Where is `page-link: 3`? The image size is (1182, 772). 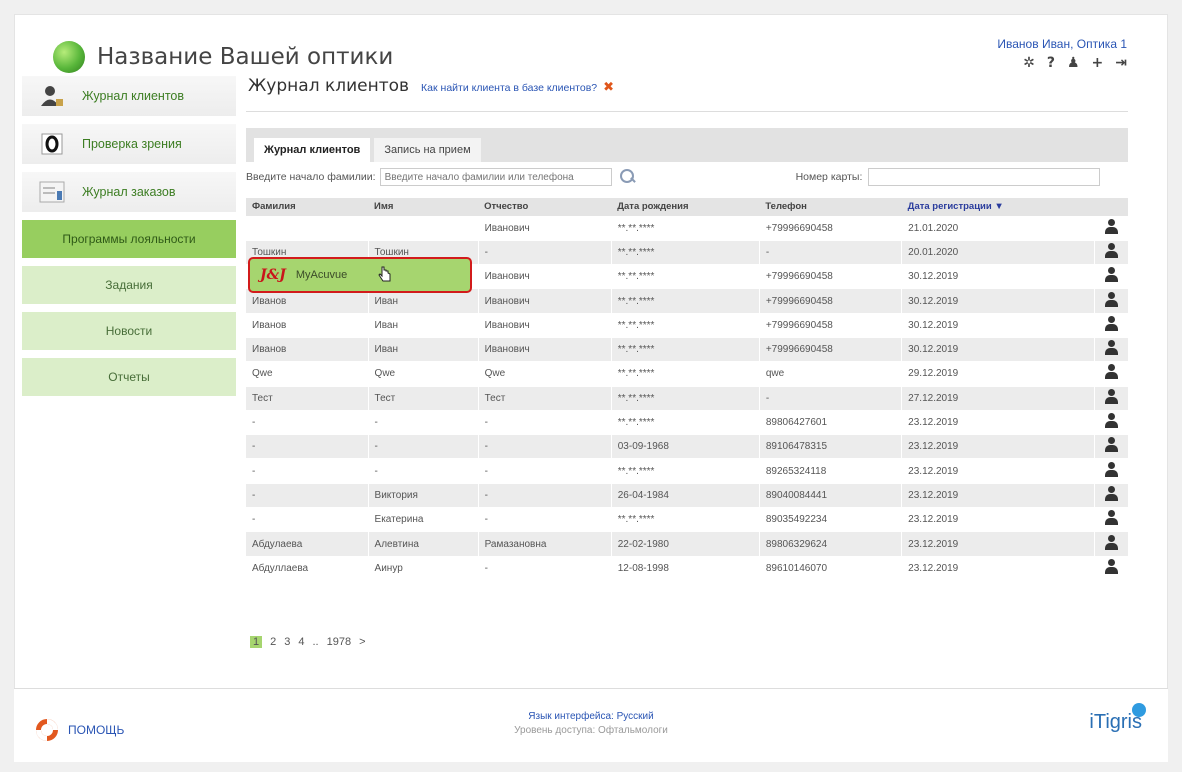
page-link: 3 is located at coordinates (287, 642).